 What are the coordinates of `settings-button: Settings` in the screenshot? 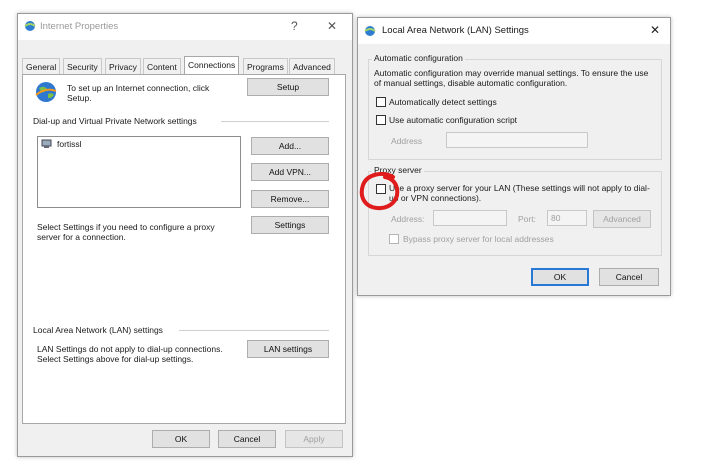 It's located at (290, 225).